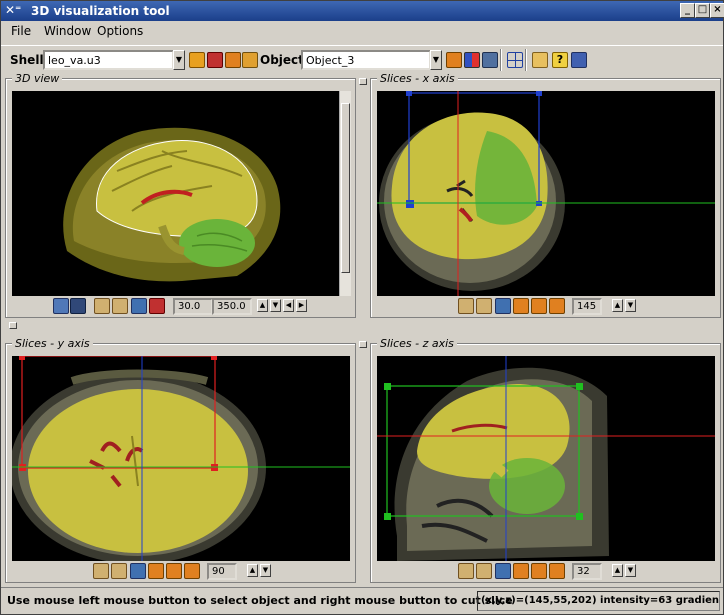 This screenshot has width=724, height=615. I want to click on z-slice-down-button: ▼, so click(630, 570).